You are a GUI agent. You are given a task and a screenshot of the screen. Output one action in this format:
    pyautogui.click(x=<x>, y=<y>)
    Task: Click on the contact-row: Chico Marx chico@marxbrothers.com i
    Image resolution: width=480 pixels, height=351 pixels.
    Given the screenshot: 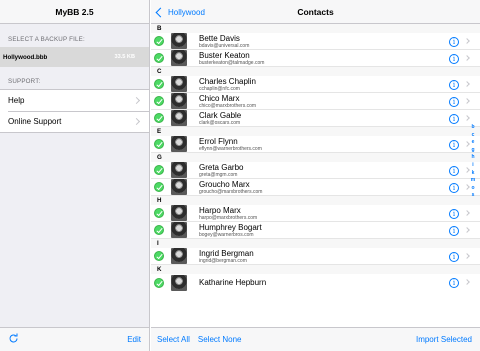 What is the action you would take?
    pyautogui.click(x=315, y=101)
    